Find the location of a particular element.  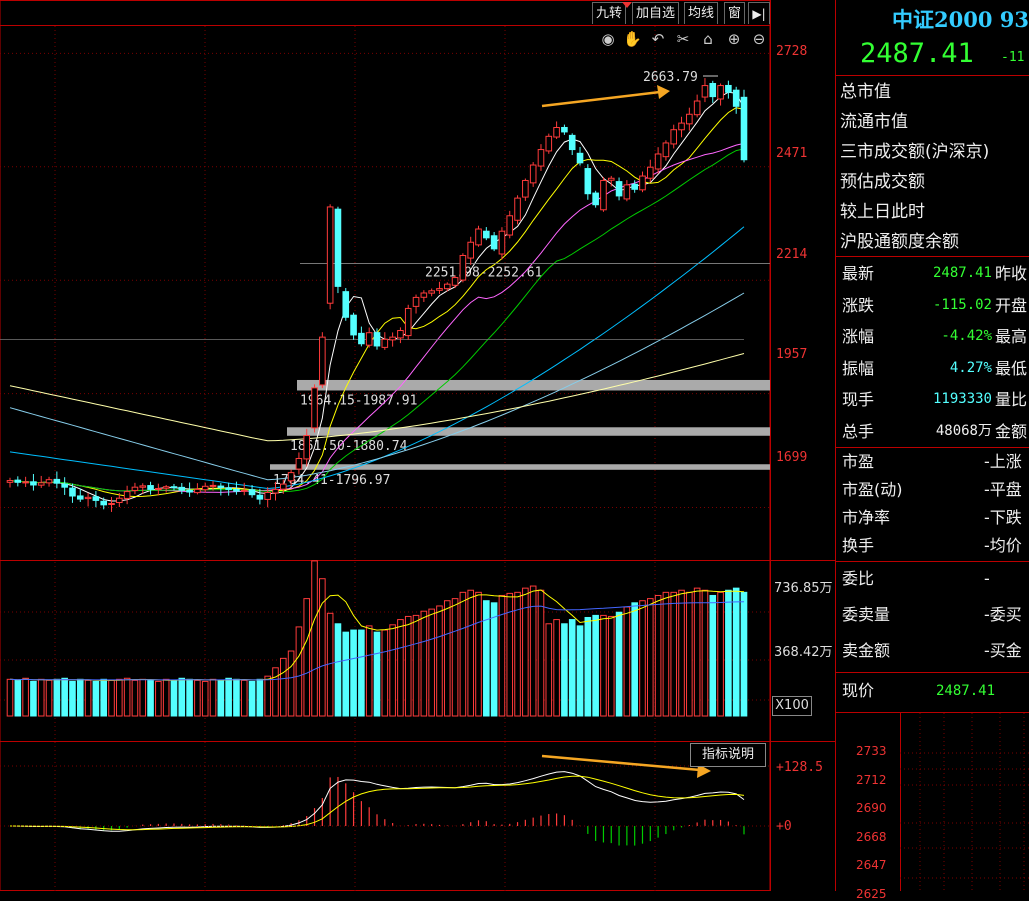

mini-price-tick: 2668 is located at coordinates (871, 836).